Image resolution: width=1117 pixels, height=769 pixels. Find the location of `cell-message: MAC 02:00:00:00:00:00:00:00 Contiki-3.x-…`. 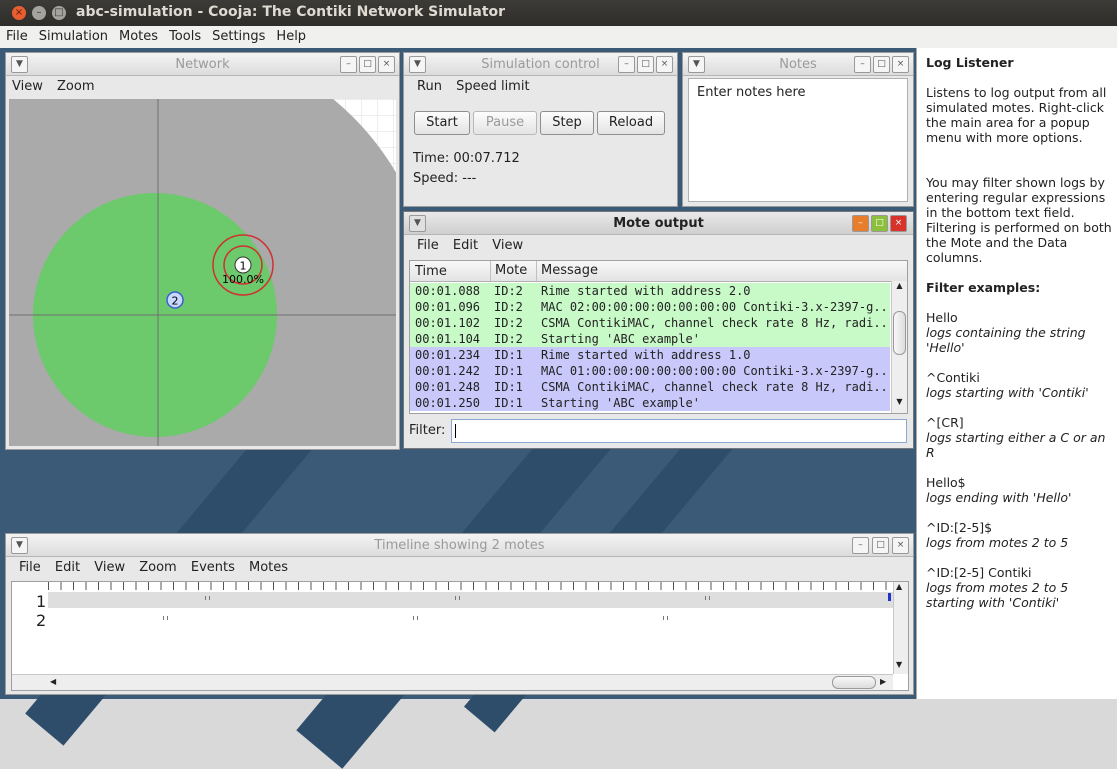

cell-message: MAC 02:00:00:00:00:00:00:00 Contiki-3.x-… is located at coordinates (715, 307).